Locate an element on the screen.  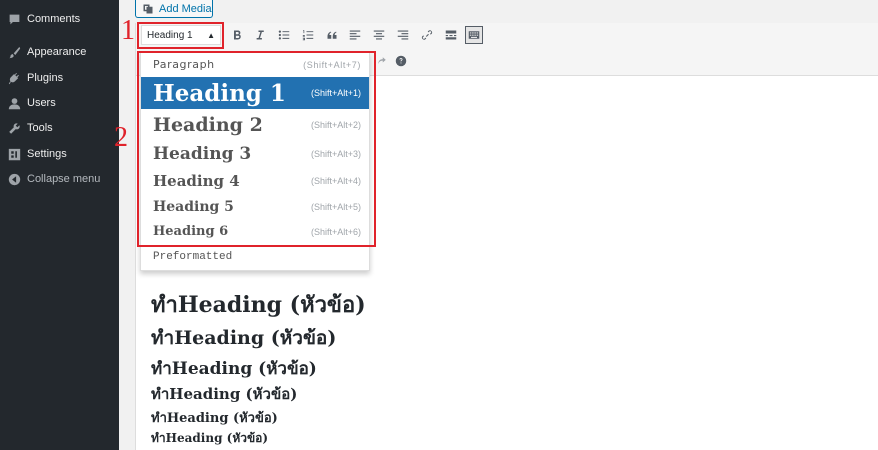
align-left-icon is located at coordinates (355, 35).